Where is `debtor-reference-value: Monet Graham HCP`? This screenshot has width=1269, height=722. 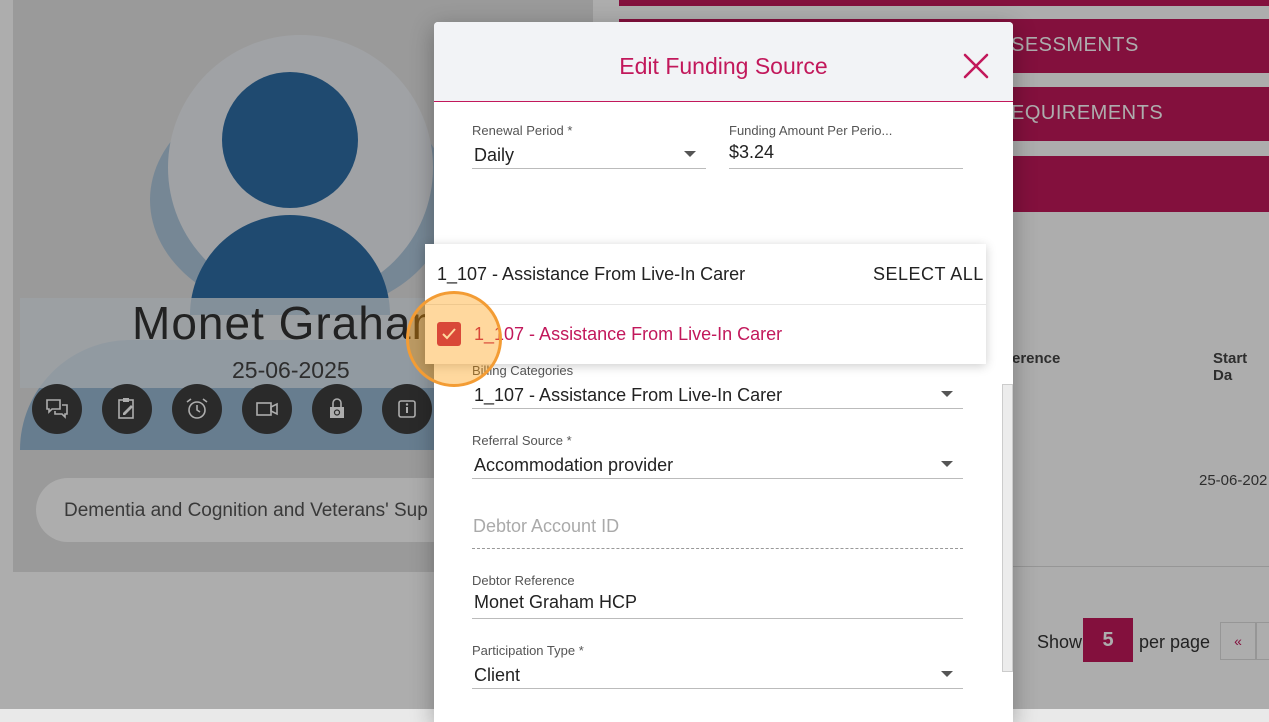
debtor-reference-value: Monet Graham HCP is located at coordinates (556, 602).